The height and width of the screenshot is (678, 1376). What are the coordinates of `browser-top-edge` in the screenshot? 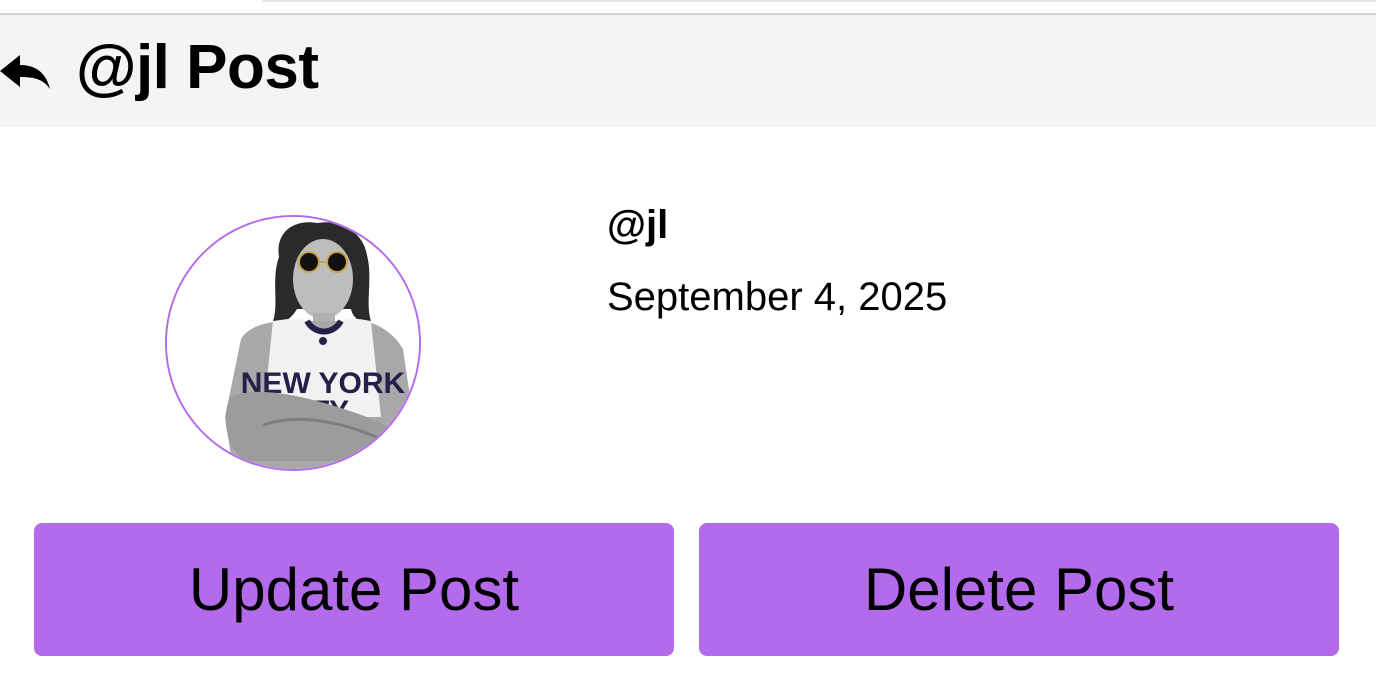 It's located at (688, 7).